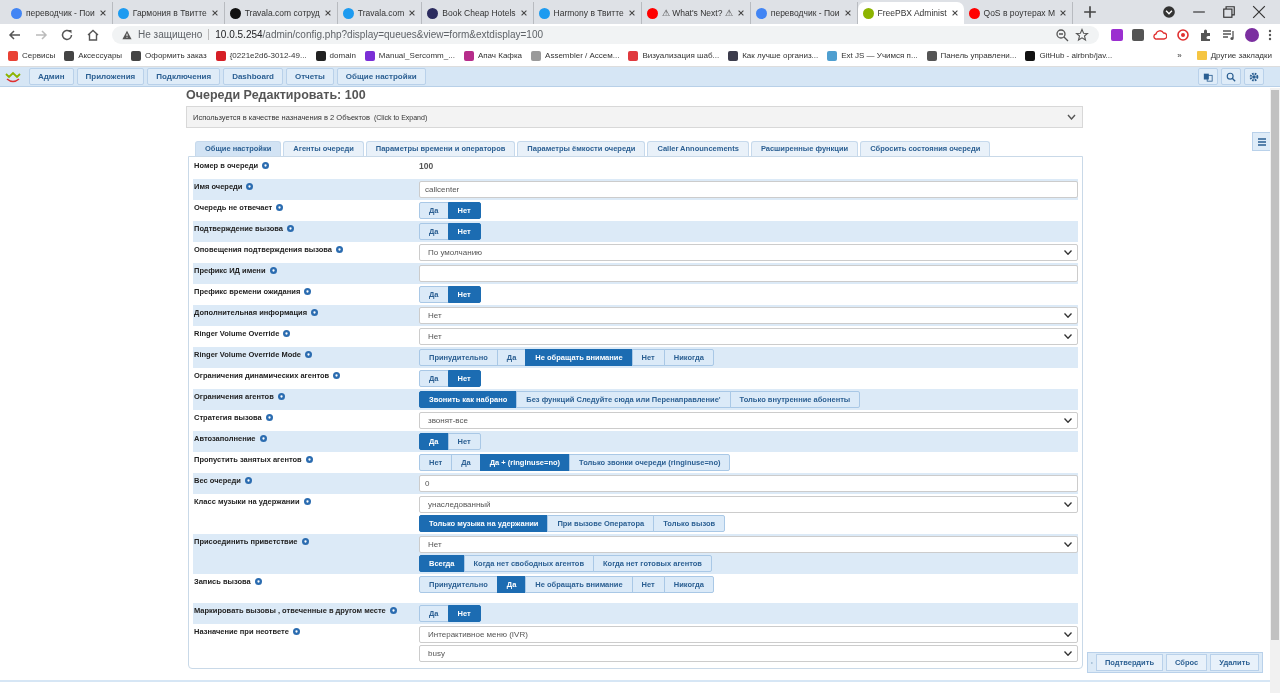  Describe the element at coordinates (748, 634) in the screenshot. I see `dropdown: Интерактивное меню (IVR)` at that location.